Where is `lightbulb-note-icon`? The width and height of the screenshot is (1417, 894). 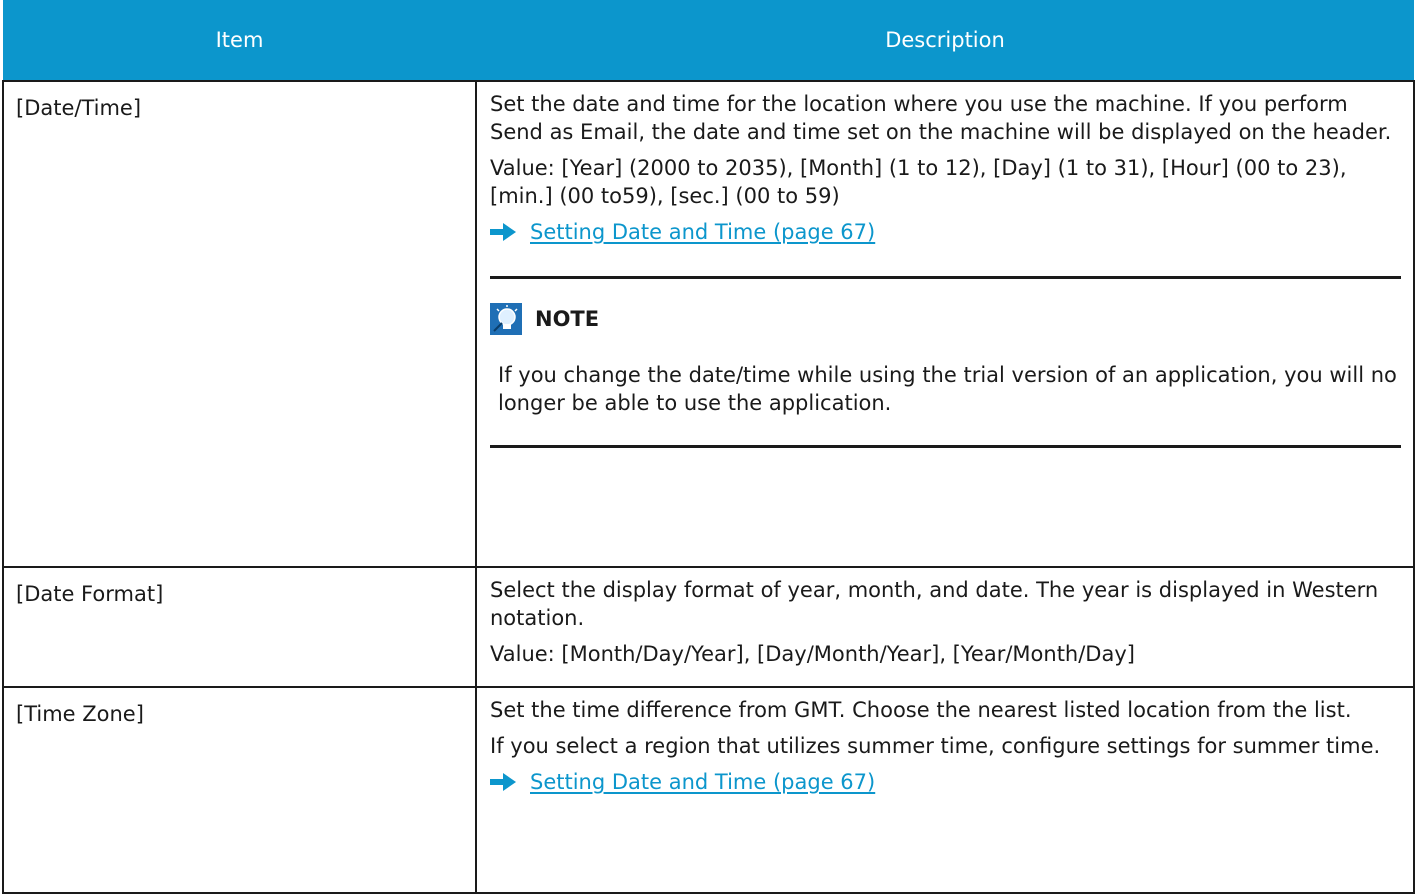 lightbulb-note-icon is located at coordinates (506, 319).